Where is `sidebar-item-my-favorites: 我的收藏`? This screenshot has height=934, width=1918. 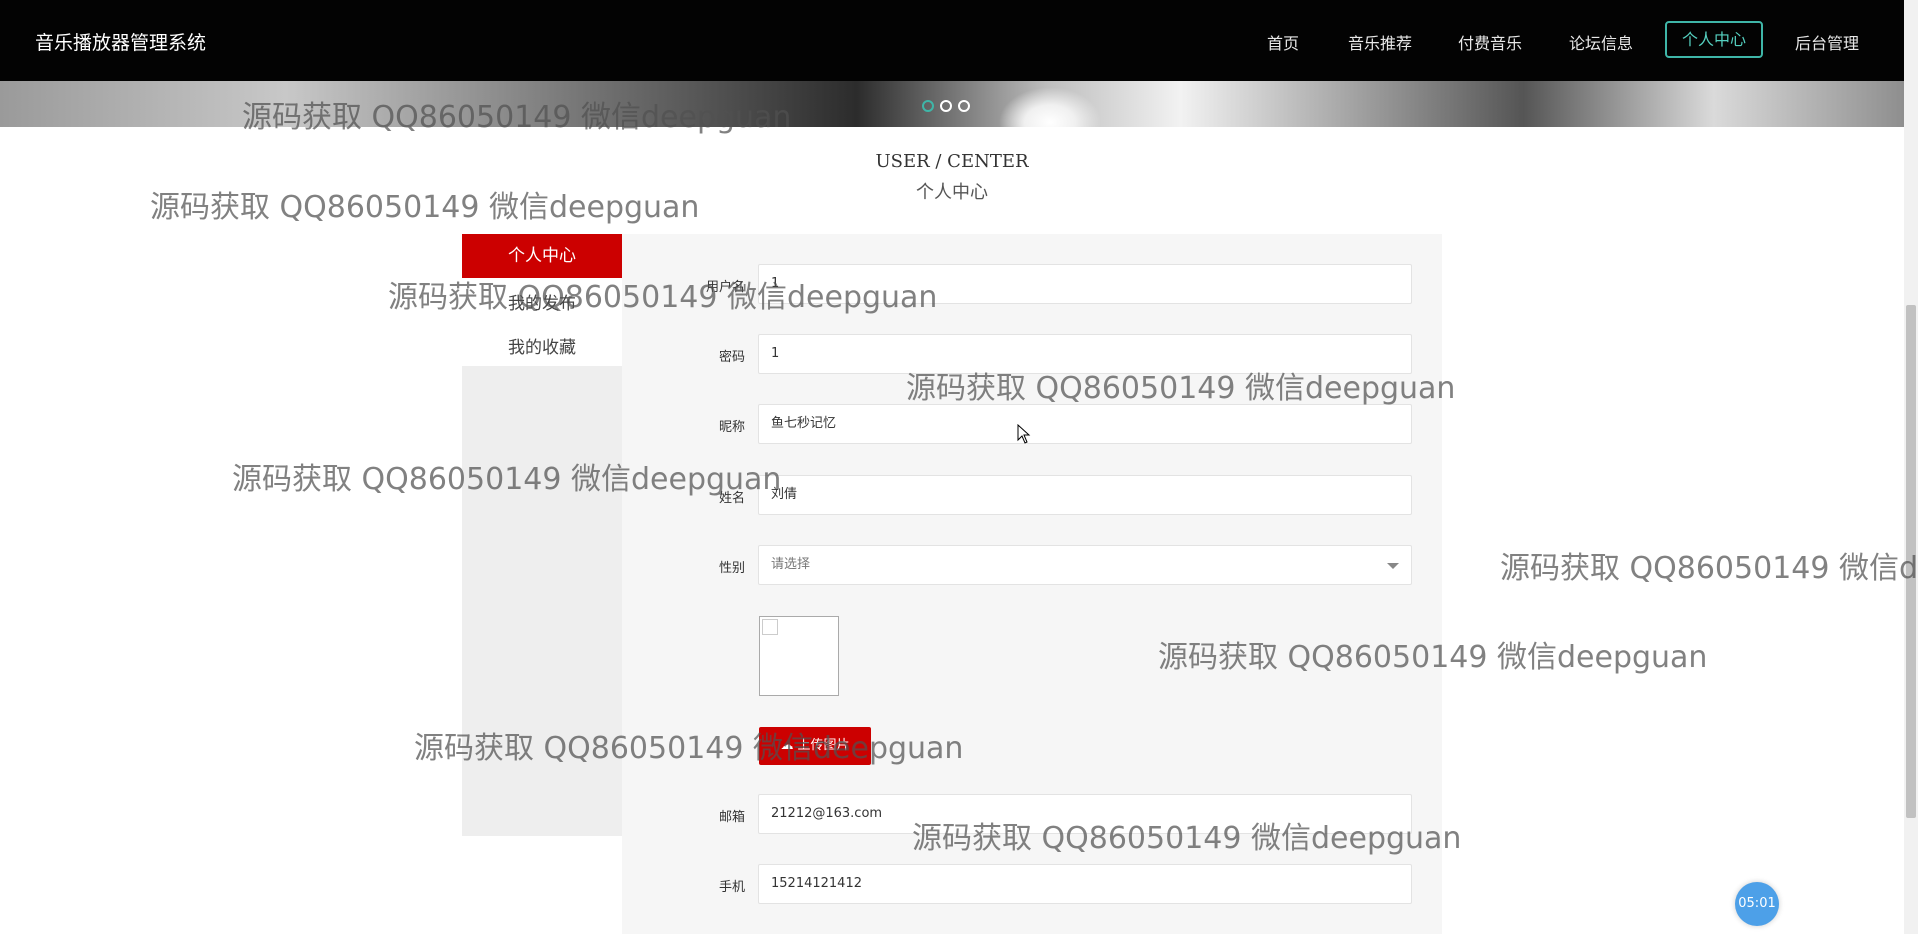 sidebar-item-my-favorites: 我的收藏 is located at coordinates (542, 345).